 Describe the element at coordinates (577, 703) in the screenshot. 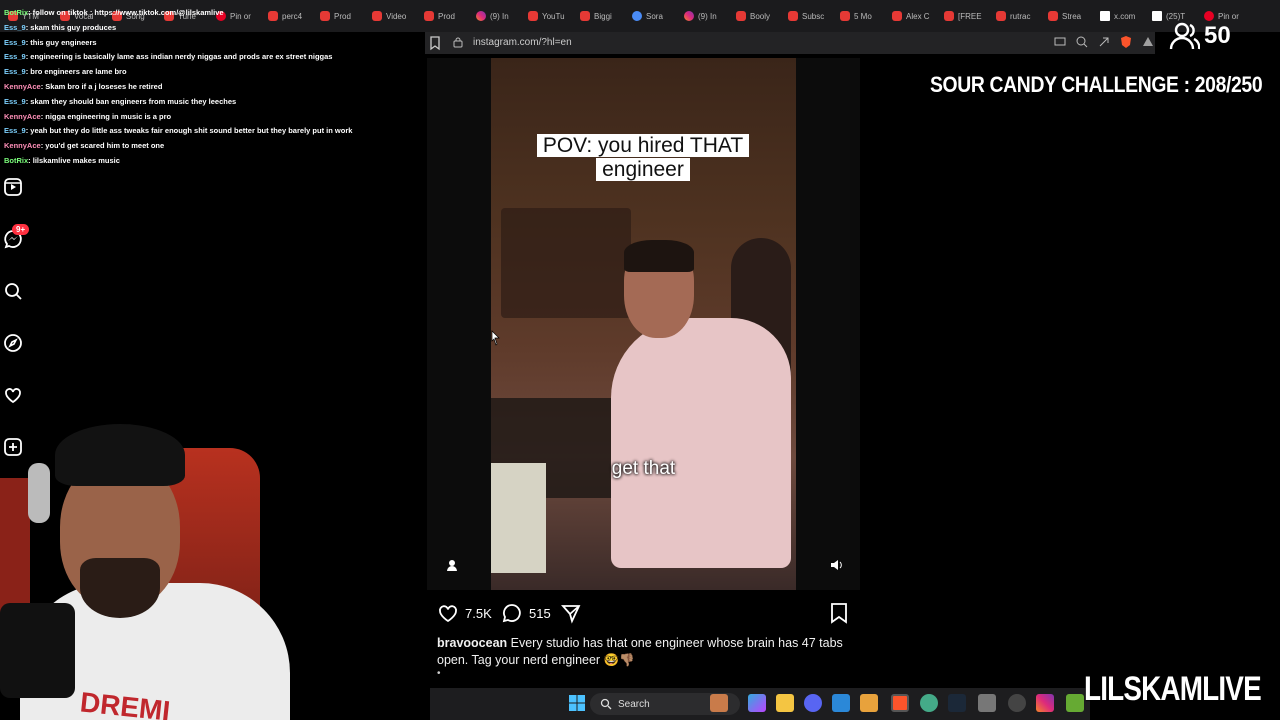

I see `windows-start-icon` at that location.